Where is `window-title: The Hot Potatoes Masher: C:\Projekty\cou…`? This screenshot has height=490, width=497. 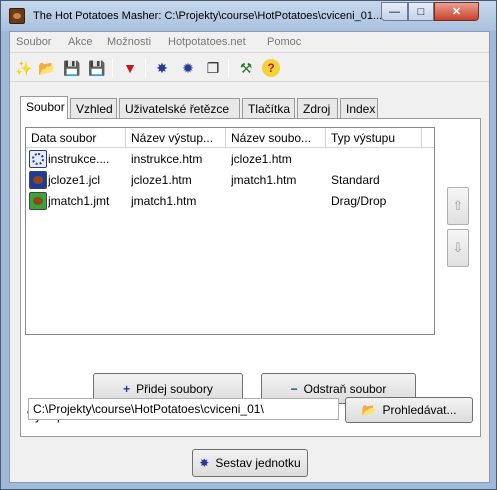 window-title: The Hot Potatoes Masher: C:\Projekty\cou… is located at coordinates (208, 16).